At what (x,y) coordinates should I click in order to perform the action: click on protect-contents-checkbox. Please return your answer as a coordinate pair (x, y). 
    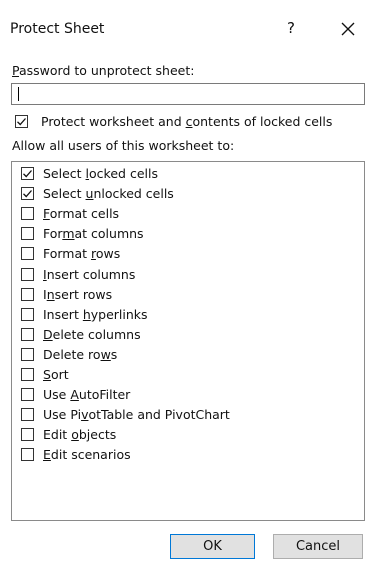
    Looking at the image, I should click on (21, 121).